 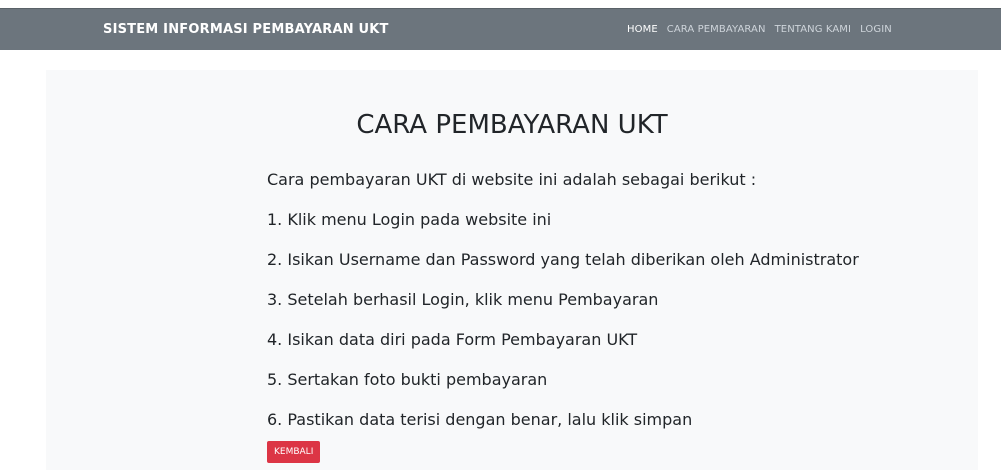 I want to click on step-5: 5. Sertakan foto bukti pembayaran, so click(x=407, y=379).